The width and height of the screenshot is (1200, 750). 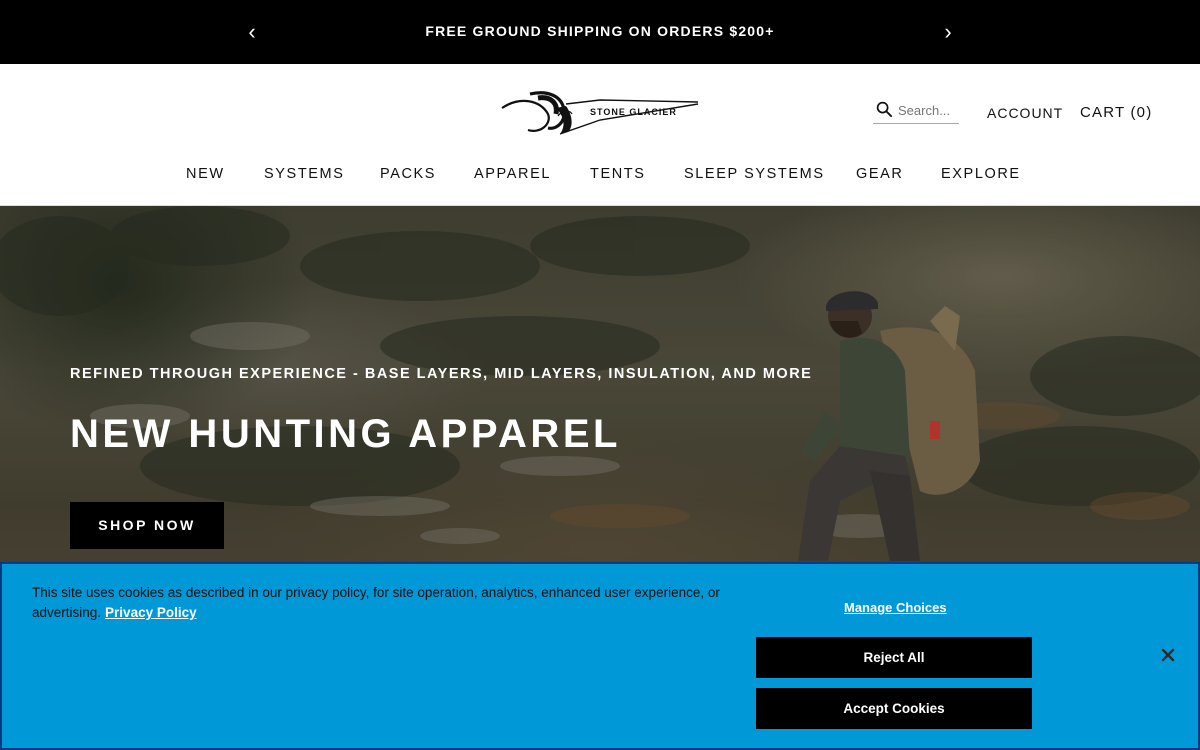 I want to click on announcement-bar: ‹ FREE GROUND SHIPPING ON ORDERS $200+ ›, so click(x=600, y=32).